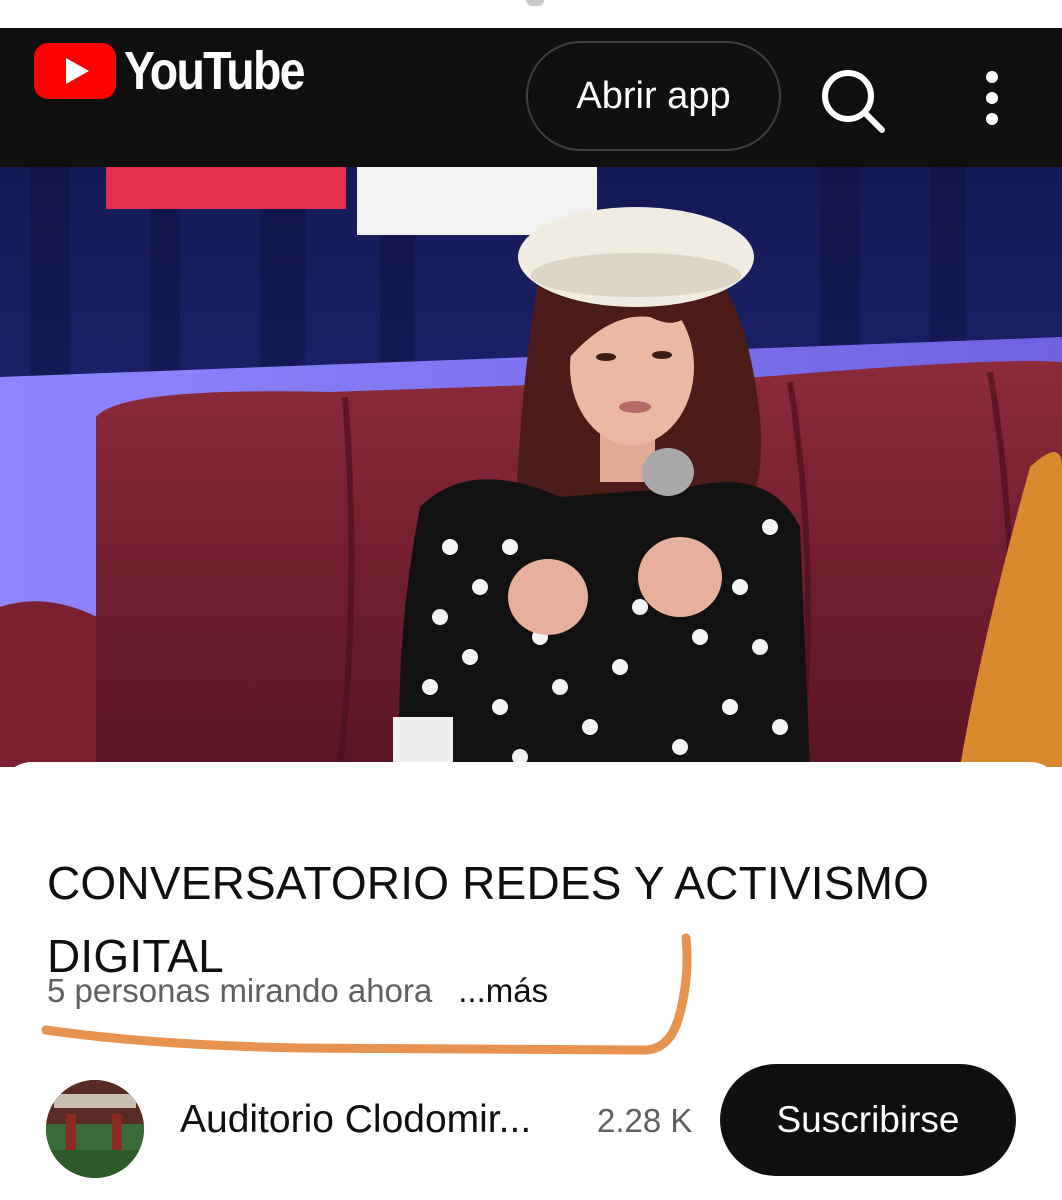 This screenshot has height=1200, width=1062. What do you see at coordinates (868, 1120) in the screenshot?
I see `subscribe-button: Suscribirse` at bounding box center [868, 1120].